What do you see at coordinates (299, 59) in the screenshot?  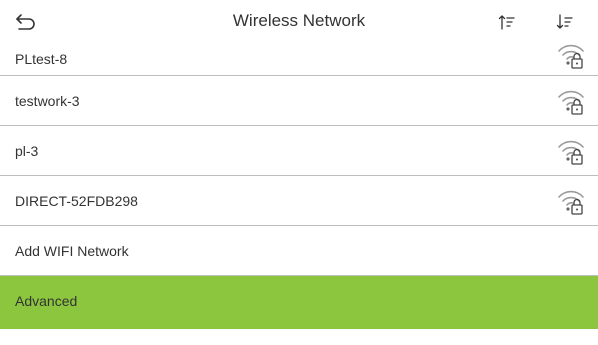 I see `network-item: PLtest-8` at bounding box center [299, 59].